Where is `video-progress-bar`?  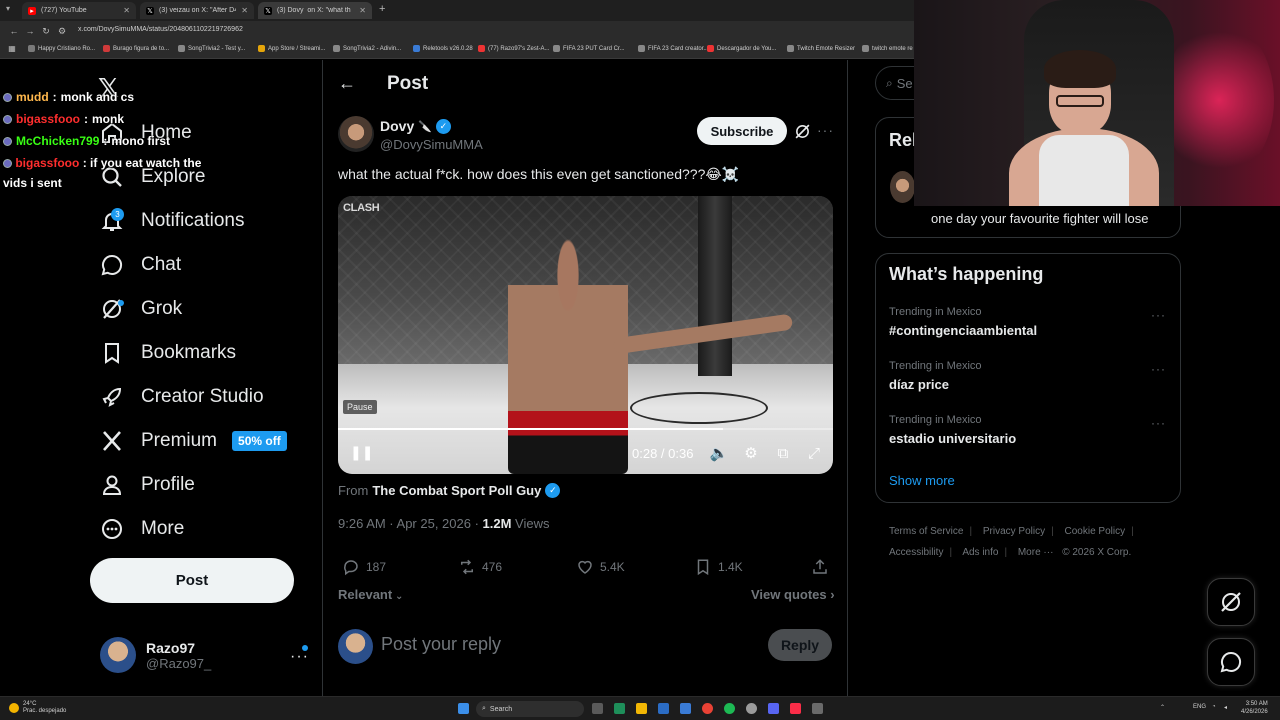
video-progress-bar is located at coordinates (585, 429).